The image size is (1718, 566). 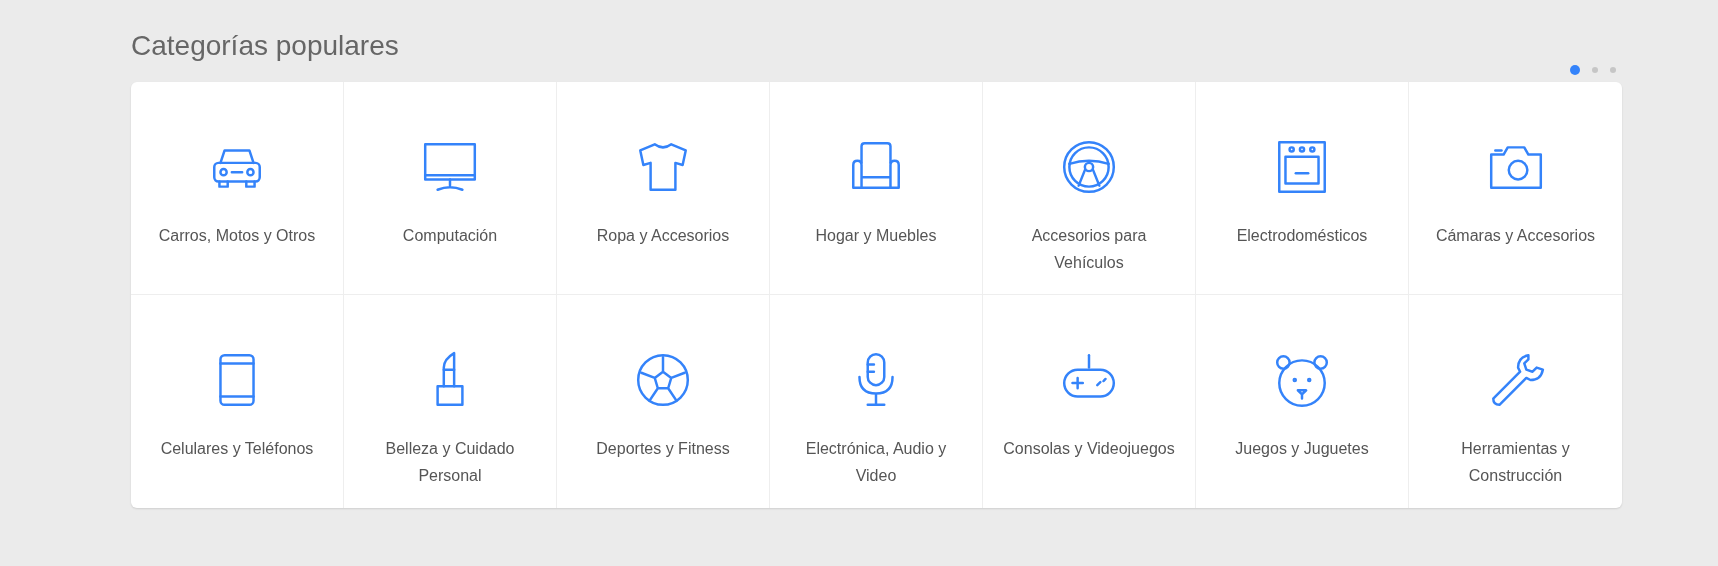 I want to click on category-tile: Juegos y Juguetes, so click(x=1302, y=401).